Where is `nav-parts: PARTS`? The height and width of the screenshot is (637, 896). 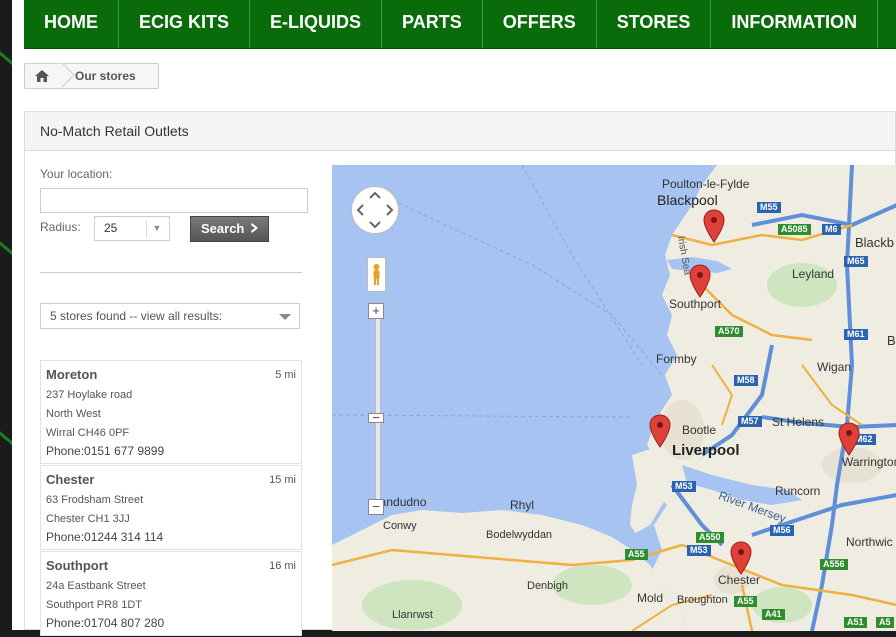 nav-parts: PARTS is located at coordinates (432, 24).